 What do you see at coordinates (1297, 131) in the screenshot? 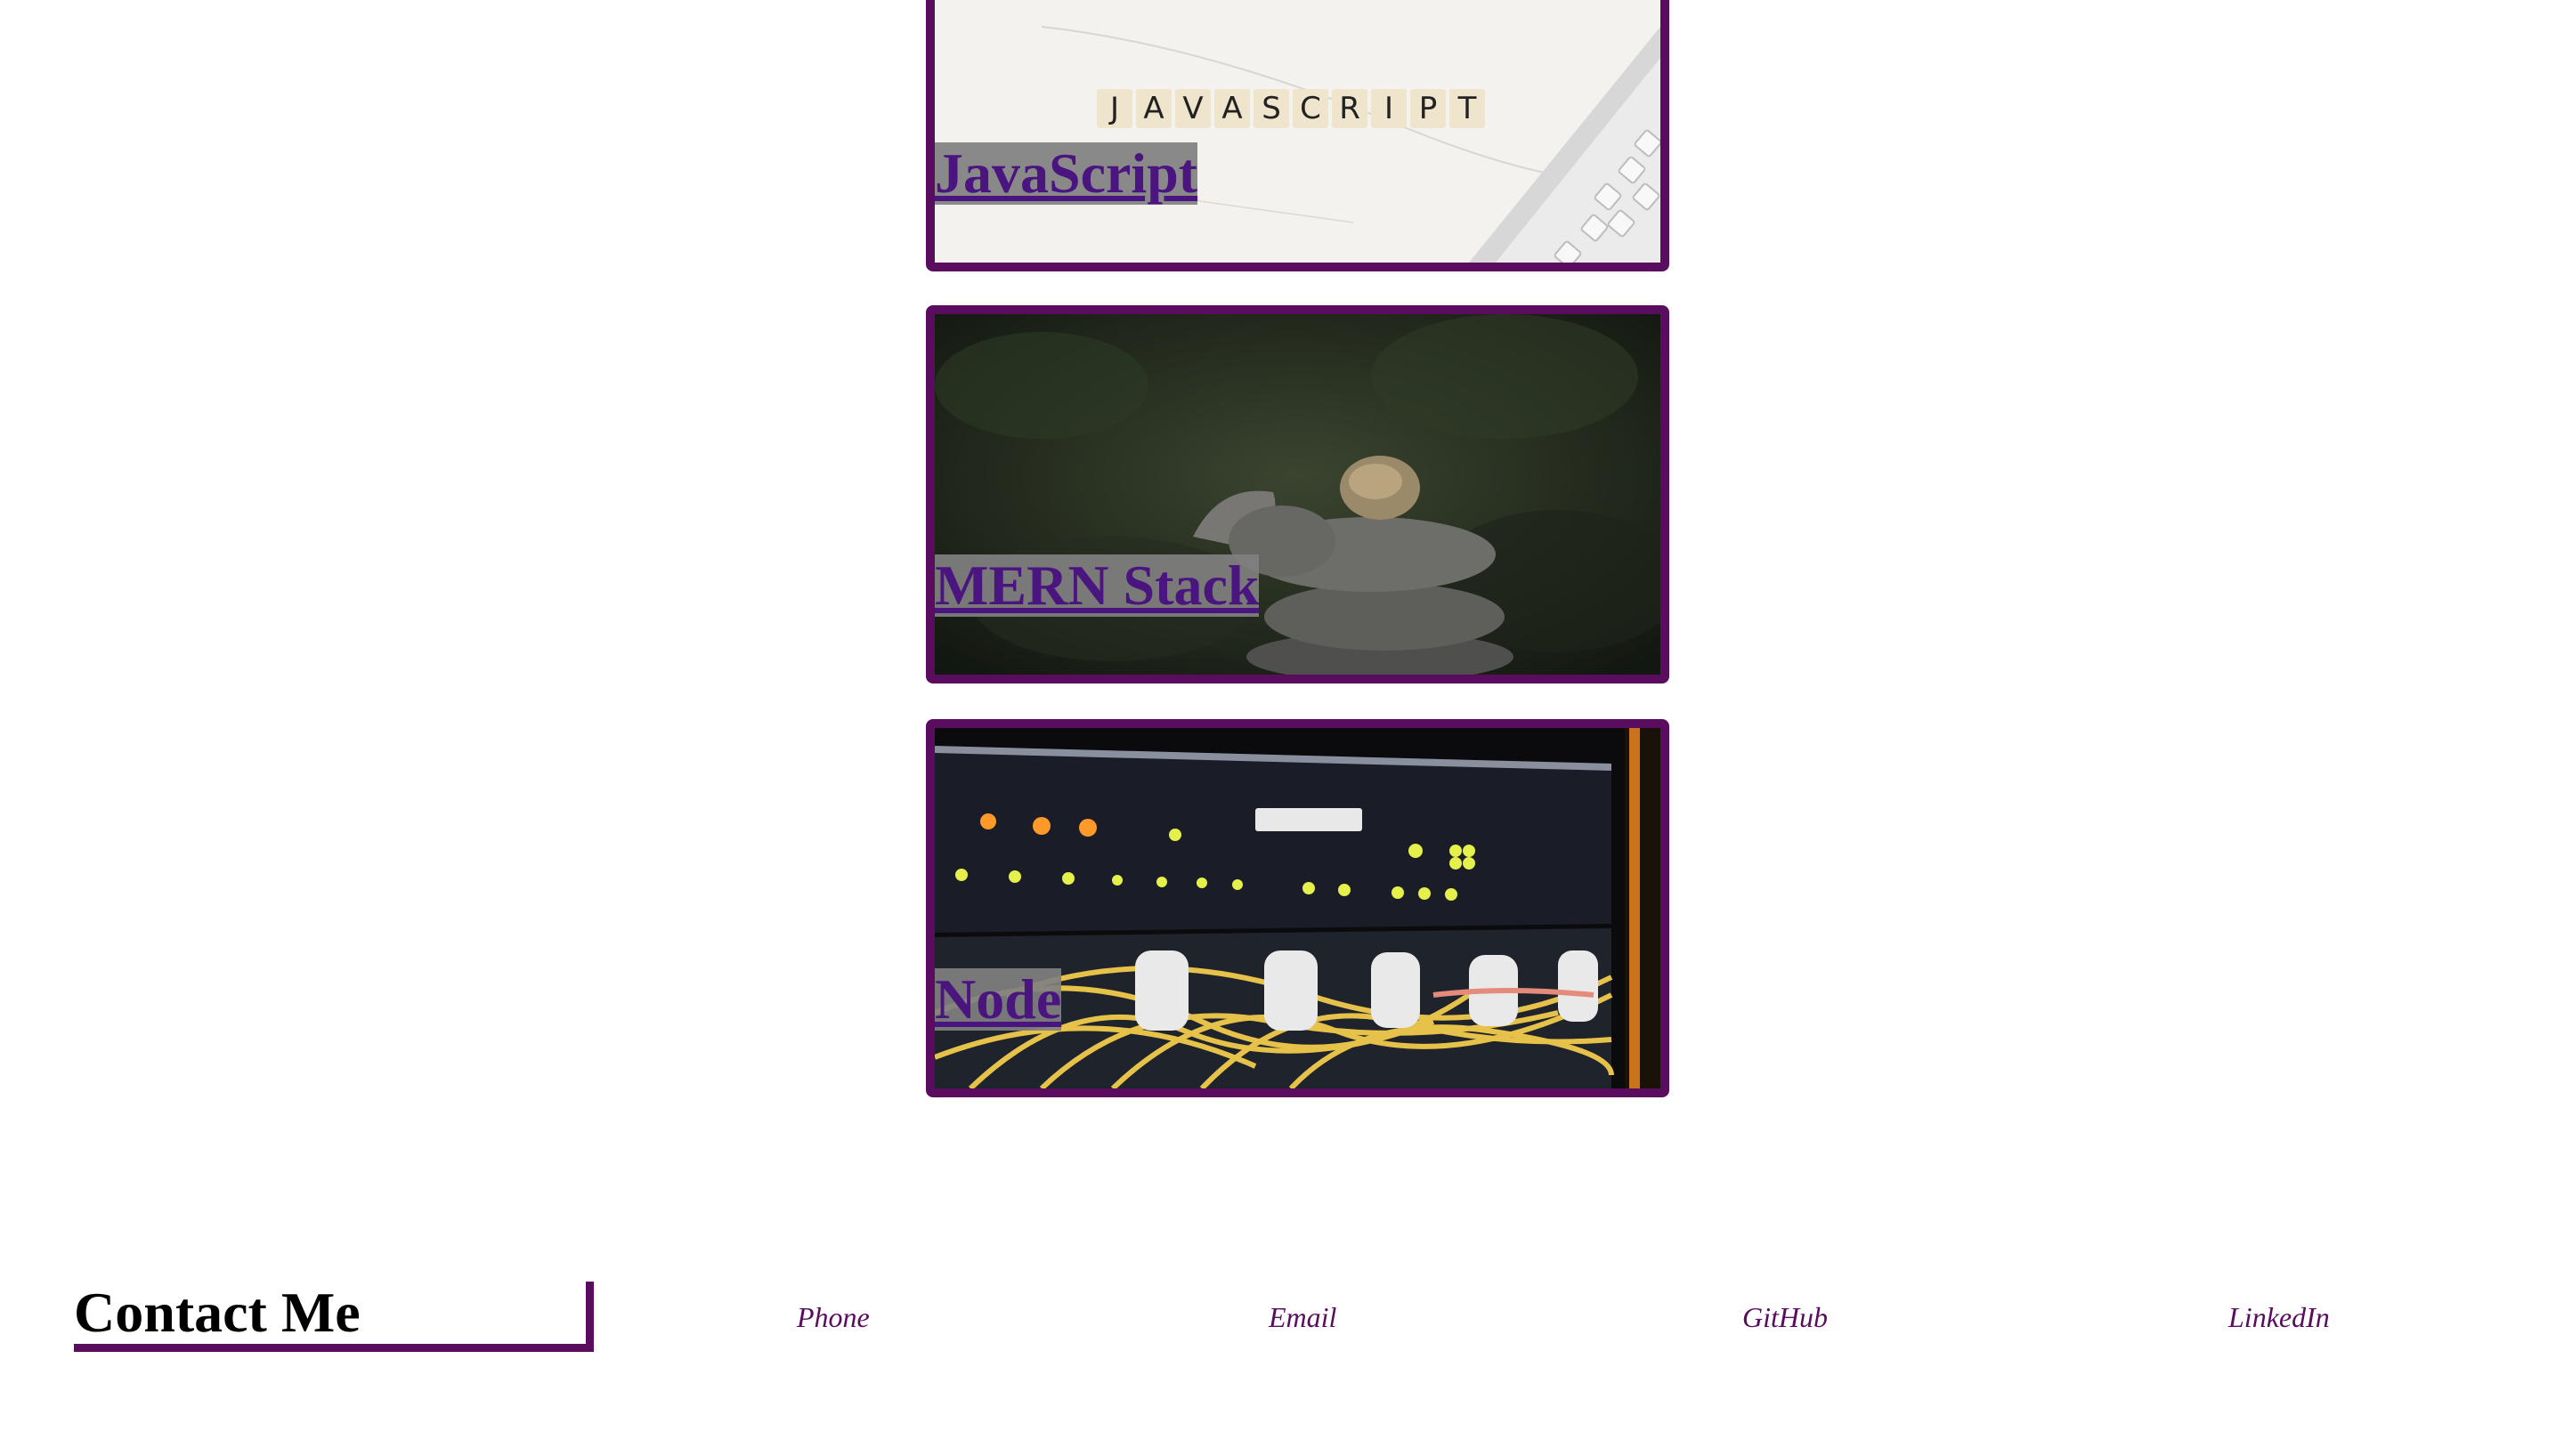
I see `javascript-tiles-image: J A V A S C R I P T` at bounding box center [1297, 131].